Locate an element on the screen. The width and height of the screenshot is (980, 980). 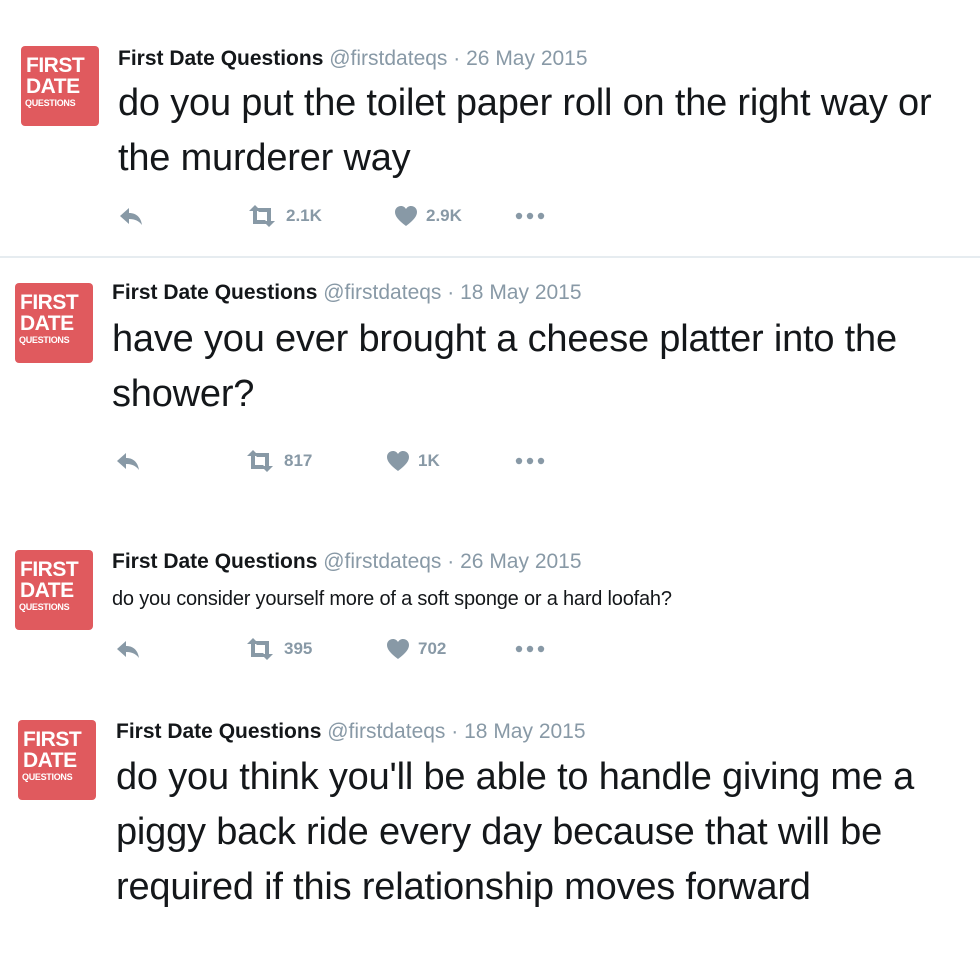
like-count: 2.9K is located at coordinates (444, 215).